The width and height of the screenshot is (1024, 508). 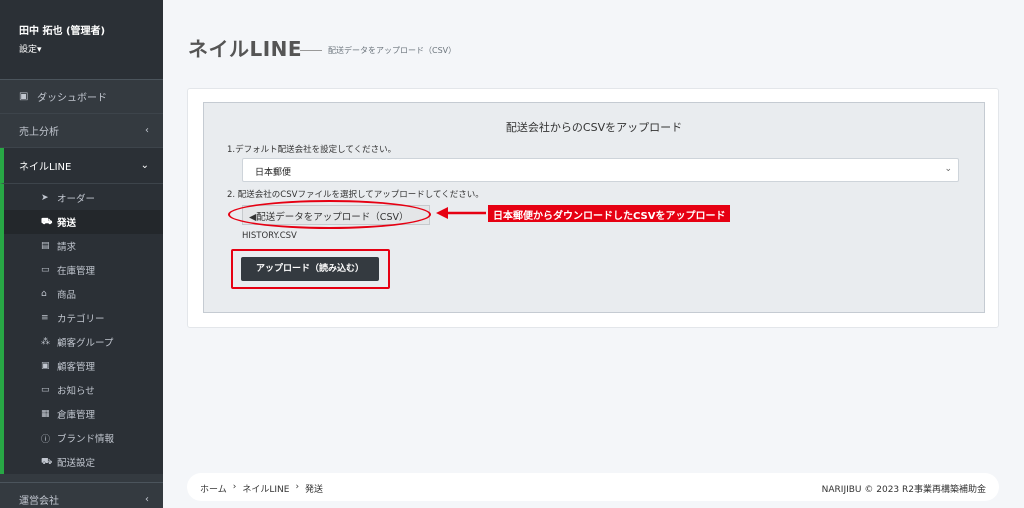 I want to click on sidebar-subitem-label: お知らせ, so click(x=76, y=391).